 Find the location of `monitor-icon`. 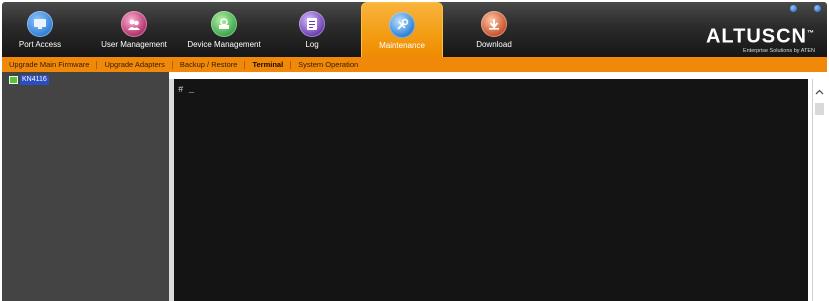

monitor-icon is located at coordinates (40, 24).